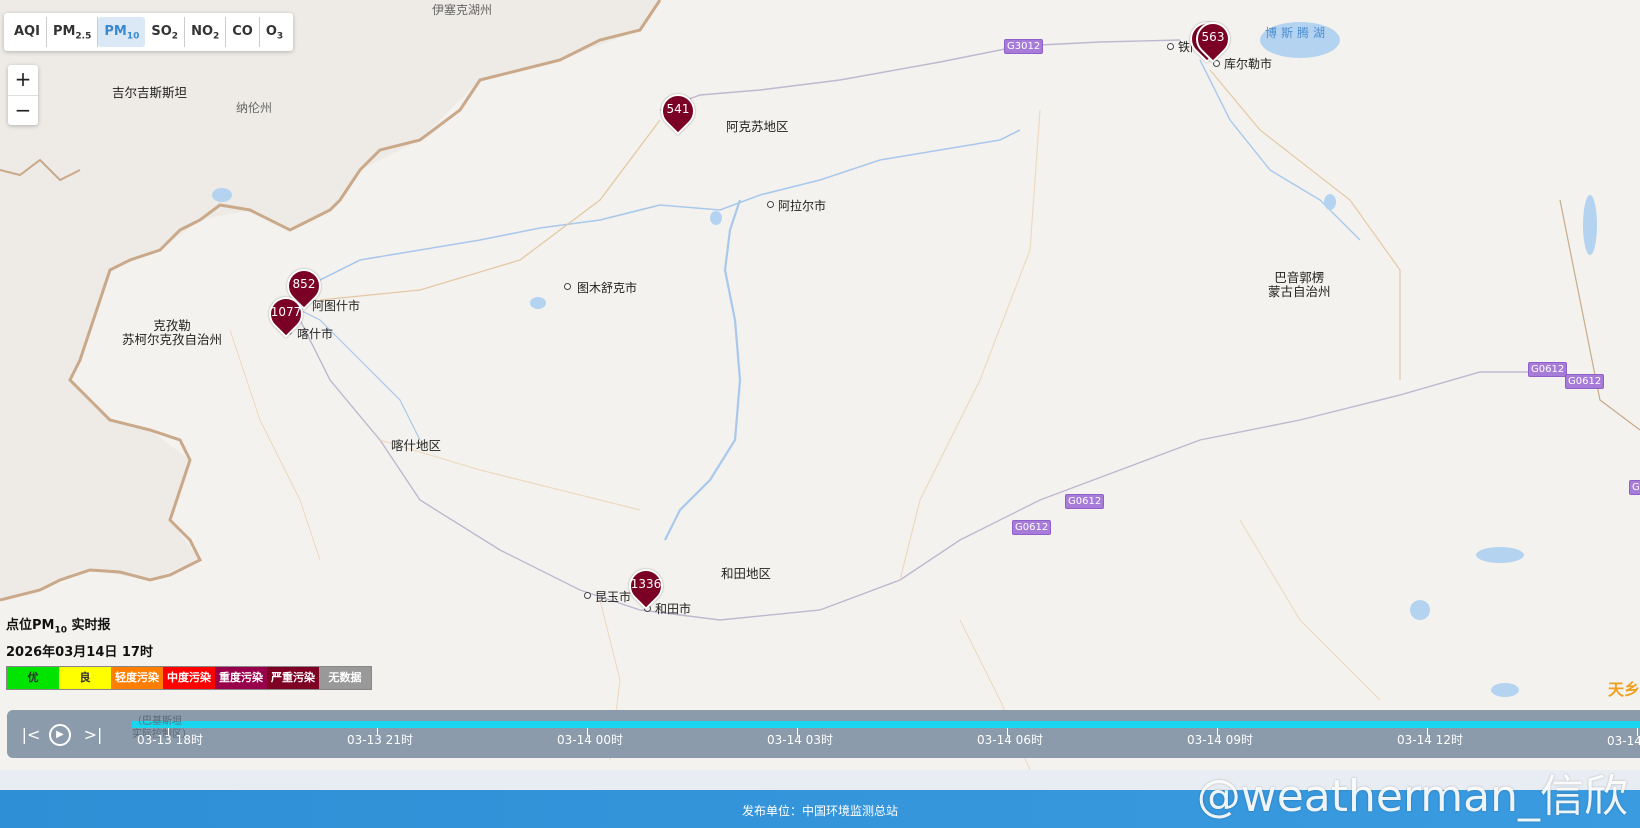 This screenshot has width=1640, height=828. Describe the element at coordinates (1623, 689) in the screenshot. I see `corner-logo: 天乡` at that location.